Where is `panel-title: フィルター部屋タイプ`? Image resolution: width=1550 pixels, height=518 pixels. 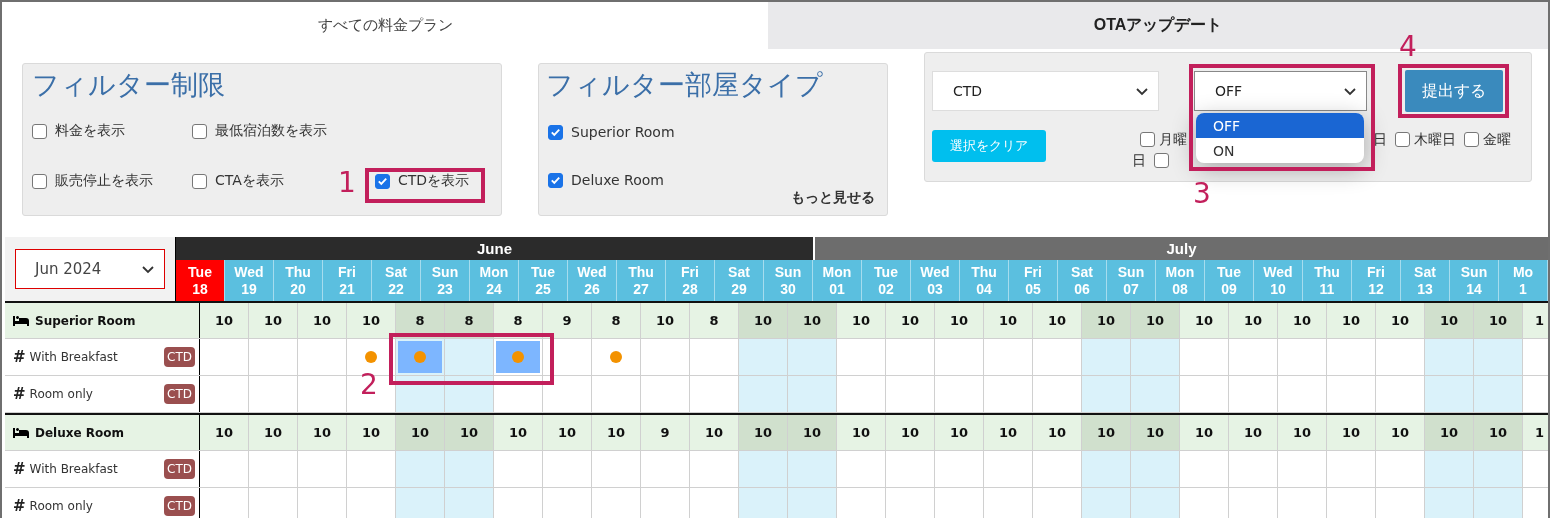 panel-title: フィルター部屋タイプ is located at coordinates (685, 85).